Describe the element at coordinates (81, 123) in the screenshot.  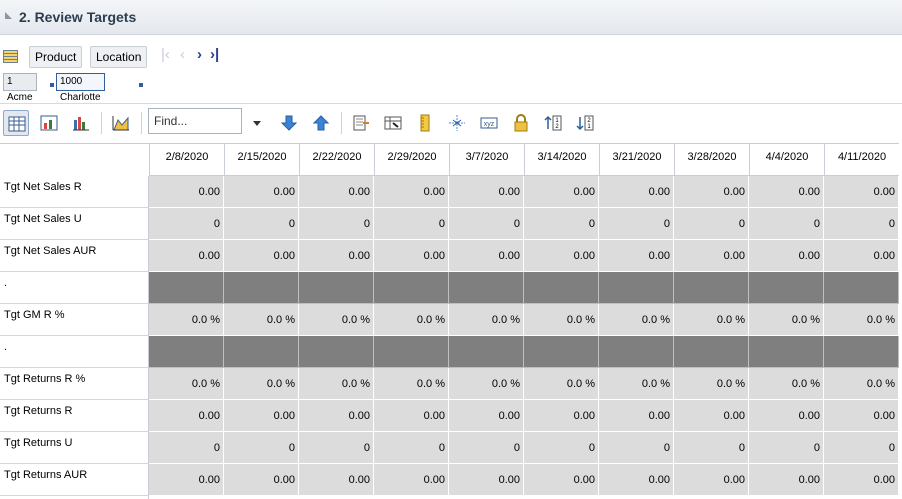
I see `bar-chart-icon` at that location.